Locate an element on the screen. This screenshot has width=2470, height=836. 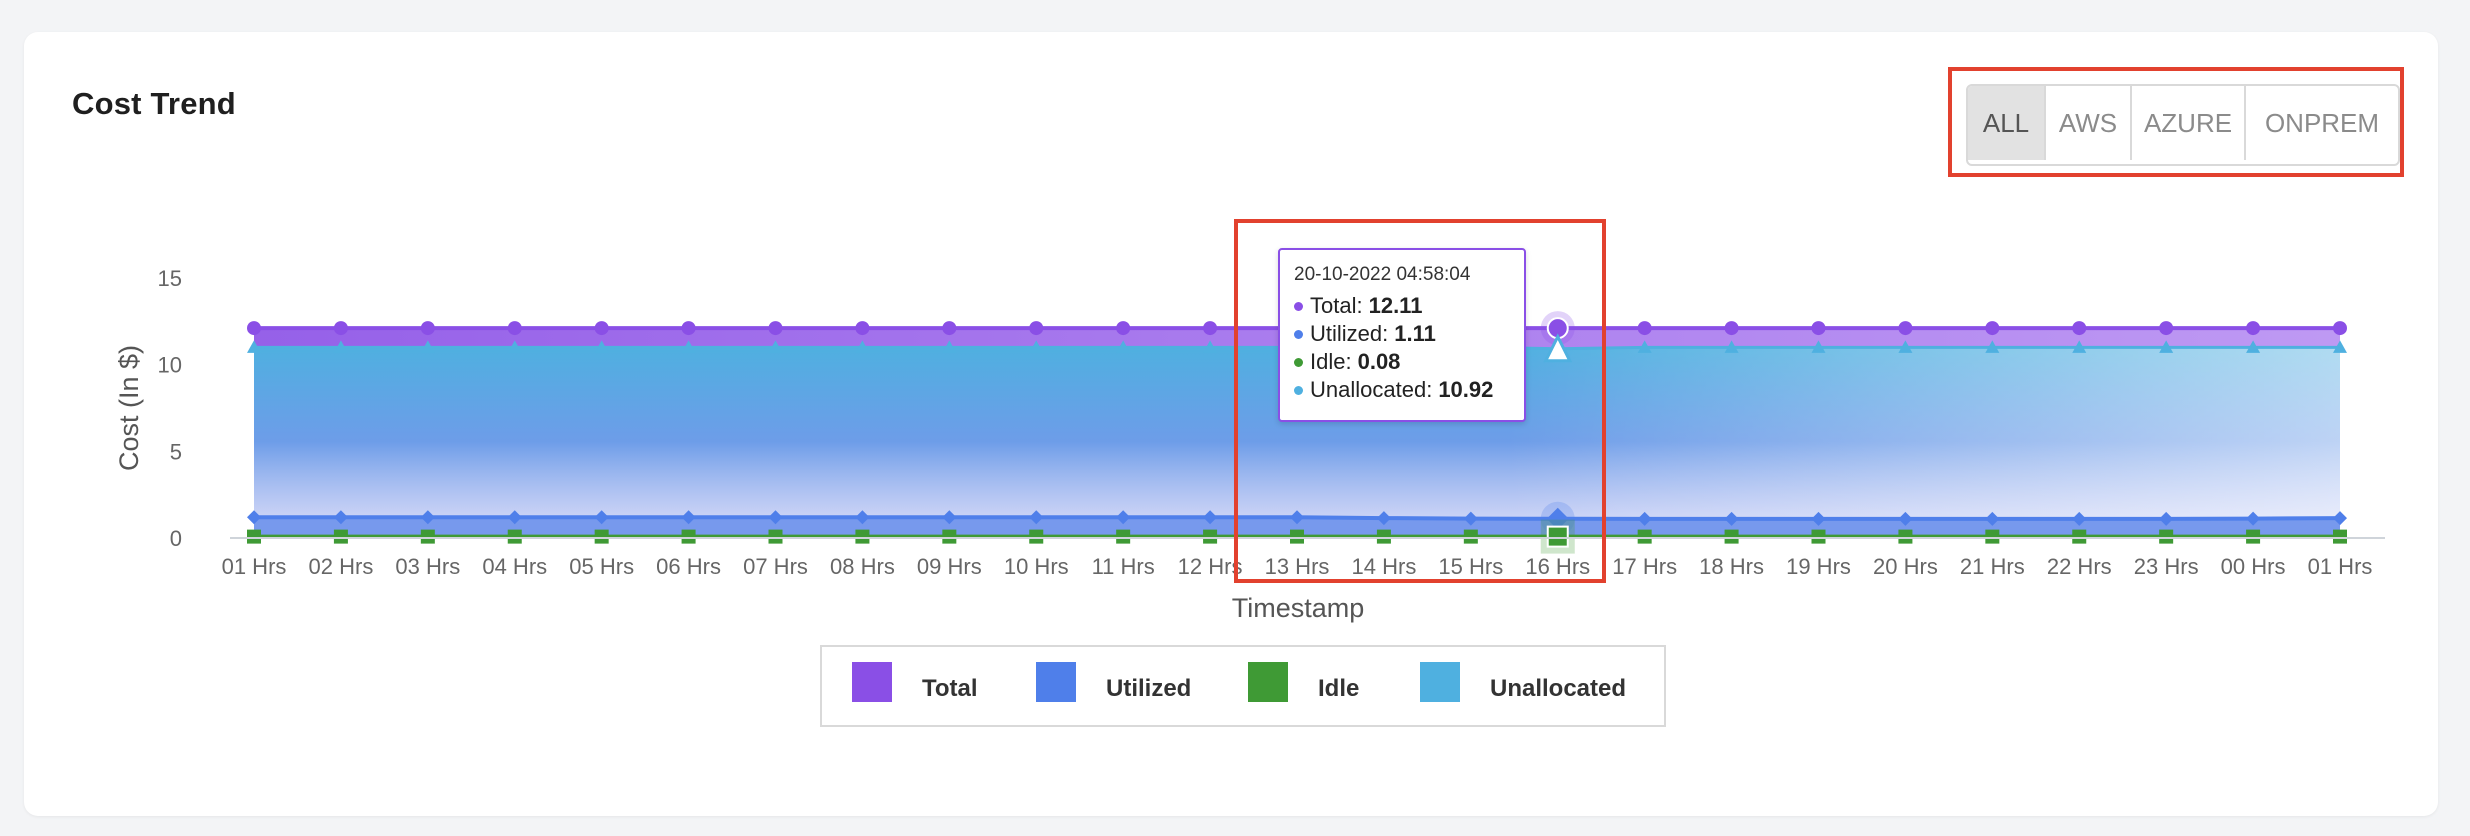
x-tick-label: 08 Hrs is located at coordinates (862, 566).